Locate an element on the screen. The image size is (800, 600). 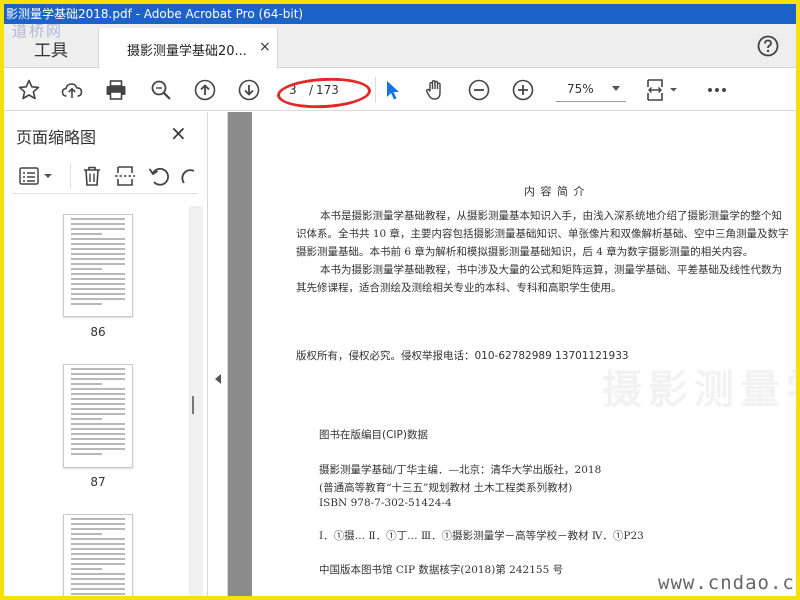
cip-line: Ⅰ．①摄… Ⅱ．①丁… Ⅲ．①摄影测量学－高等学校－教材 Ⅳ．①P23 is located at coordinates (481, 536).